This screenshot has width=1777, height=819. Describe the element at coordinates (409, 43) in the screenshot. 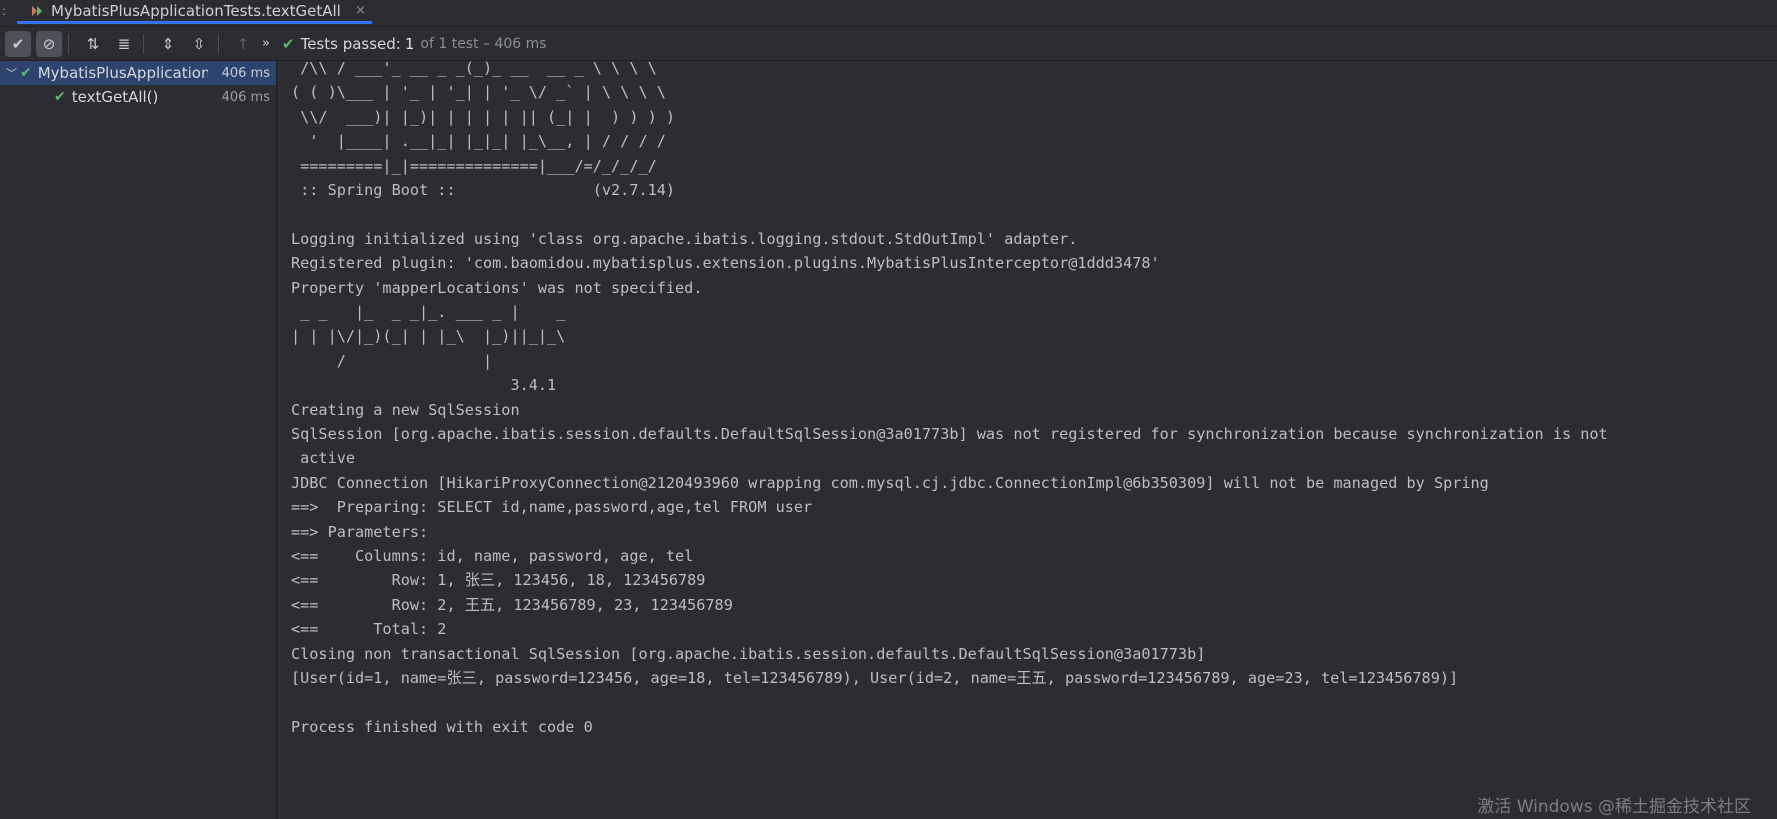

I see `status-count: 1` at that location.